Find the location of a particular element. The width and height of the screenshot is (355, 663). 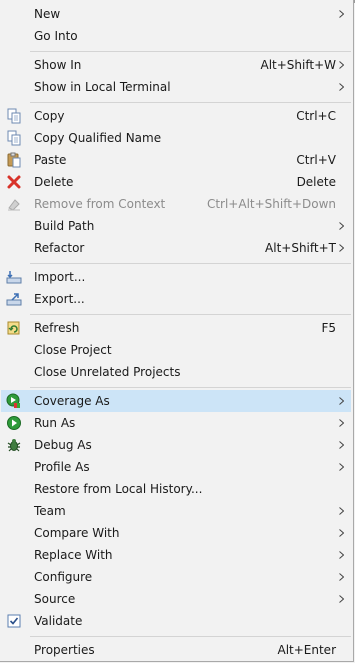

export-icon is located at coordinates (14, 299).